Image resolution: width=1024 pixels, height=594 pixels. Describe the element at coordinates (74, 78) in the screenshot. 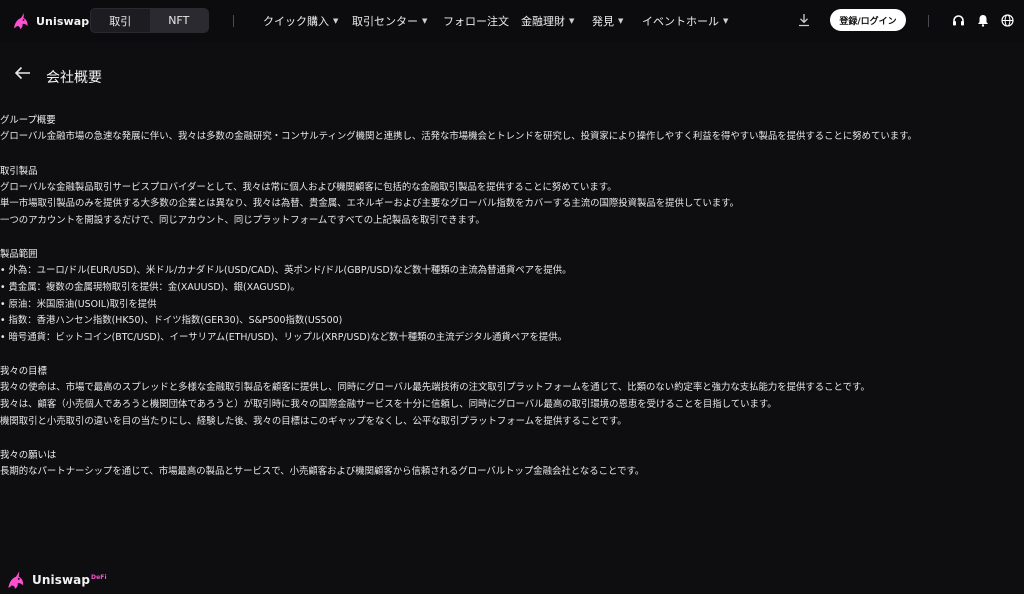

I see `page-title: 会社概要` at that location.